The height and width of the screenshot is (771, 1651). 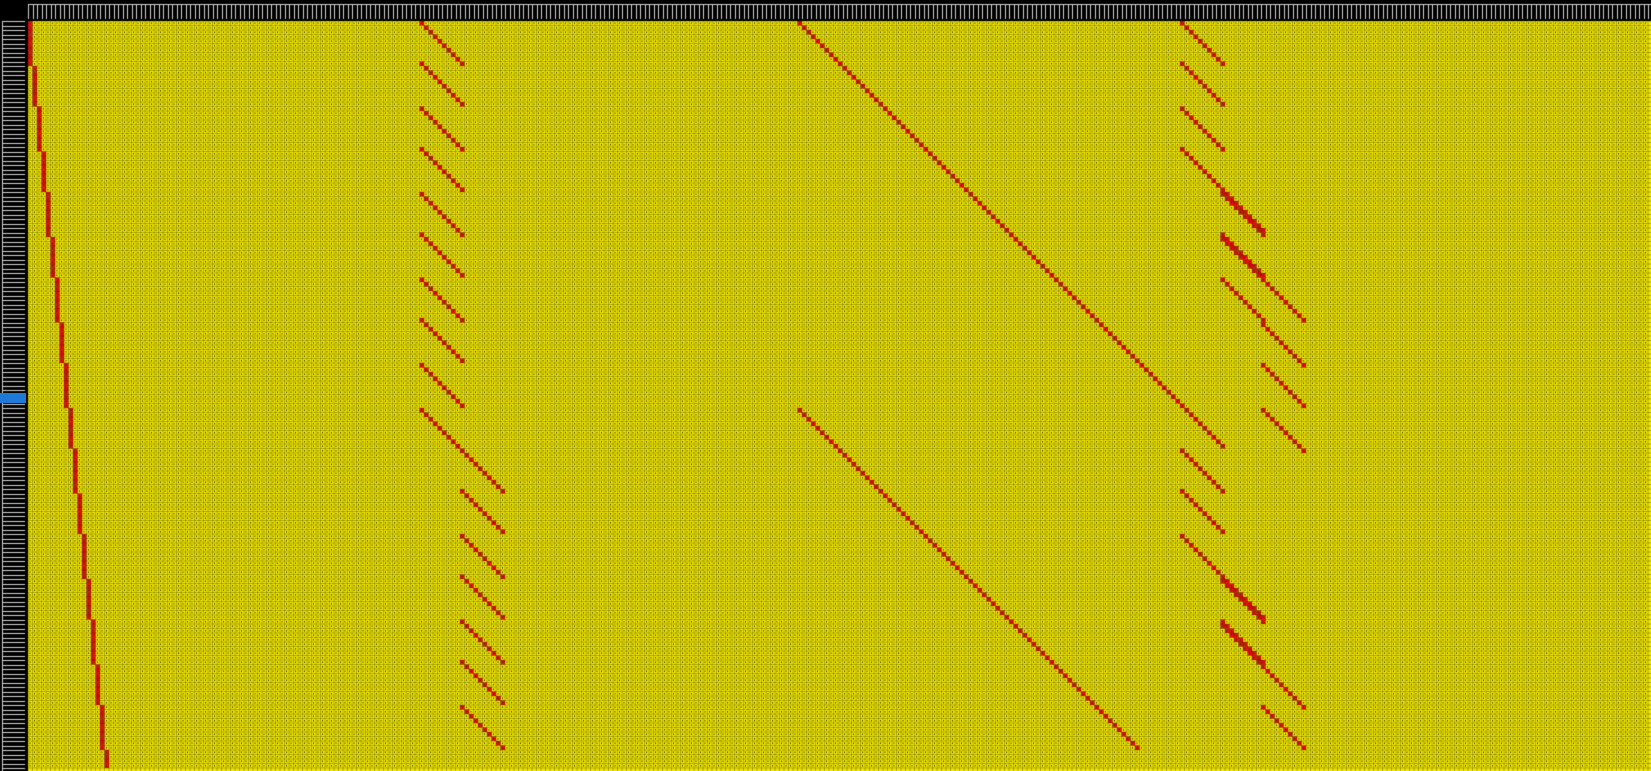 What do you see at coordinates (13, 398) in the screenshot?
I see `selected-row-header` at bounding box center [13, 398].